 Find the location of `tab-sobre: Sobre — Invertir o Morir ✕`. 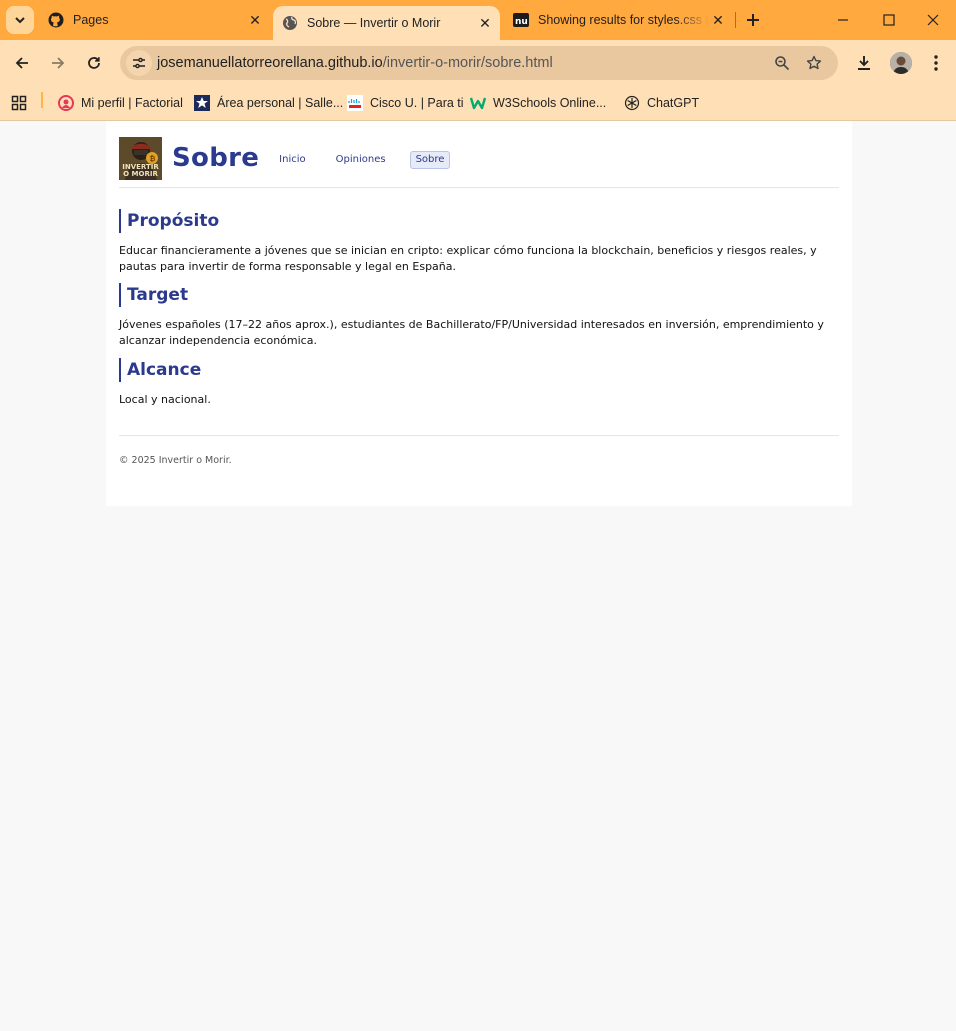

tab-sobre: Sobre — Invertir o Morir ✕ is located at coordinates (386, 23).